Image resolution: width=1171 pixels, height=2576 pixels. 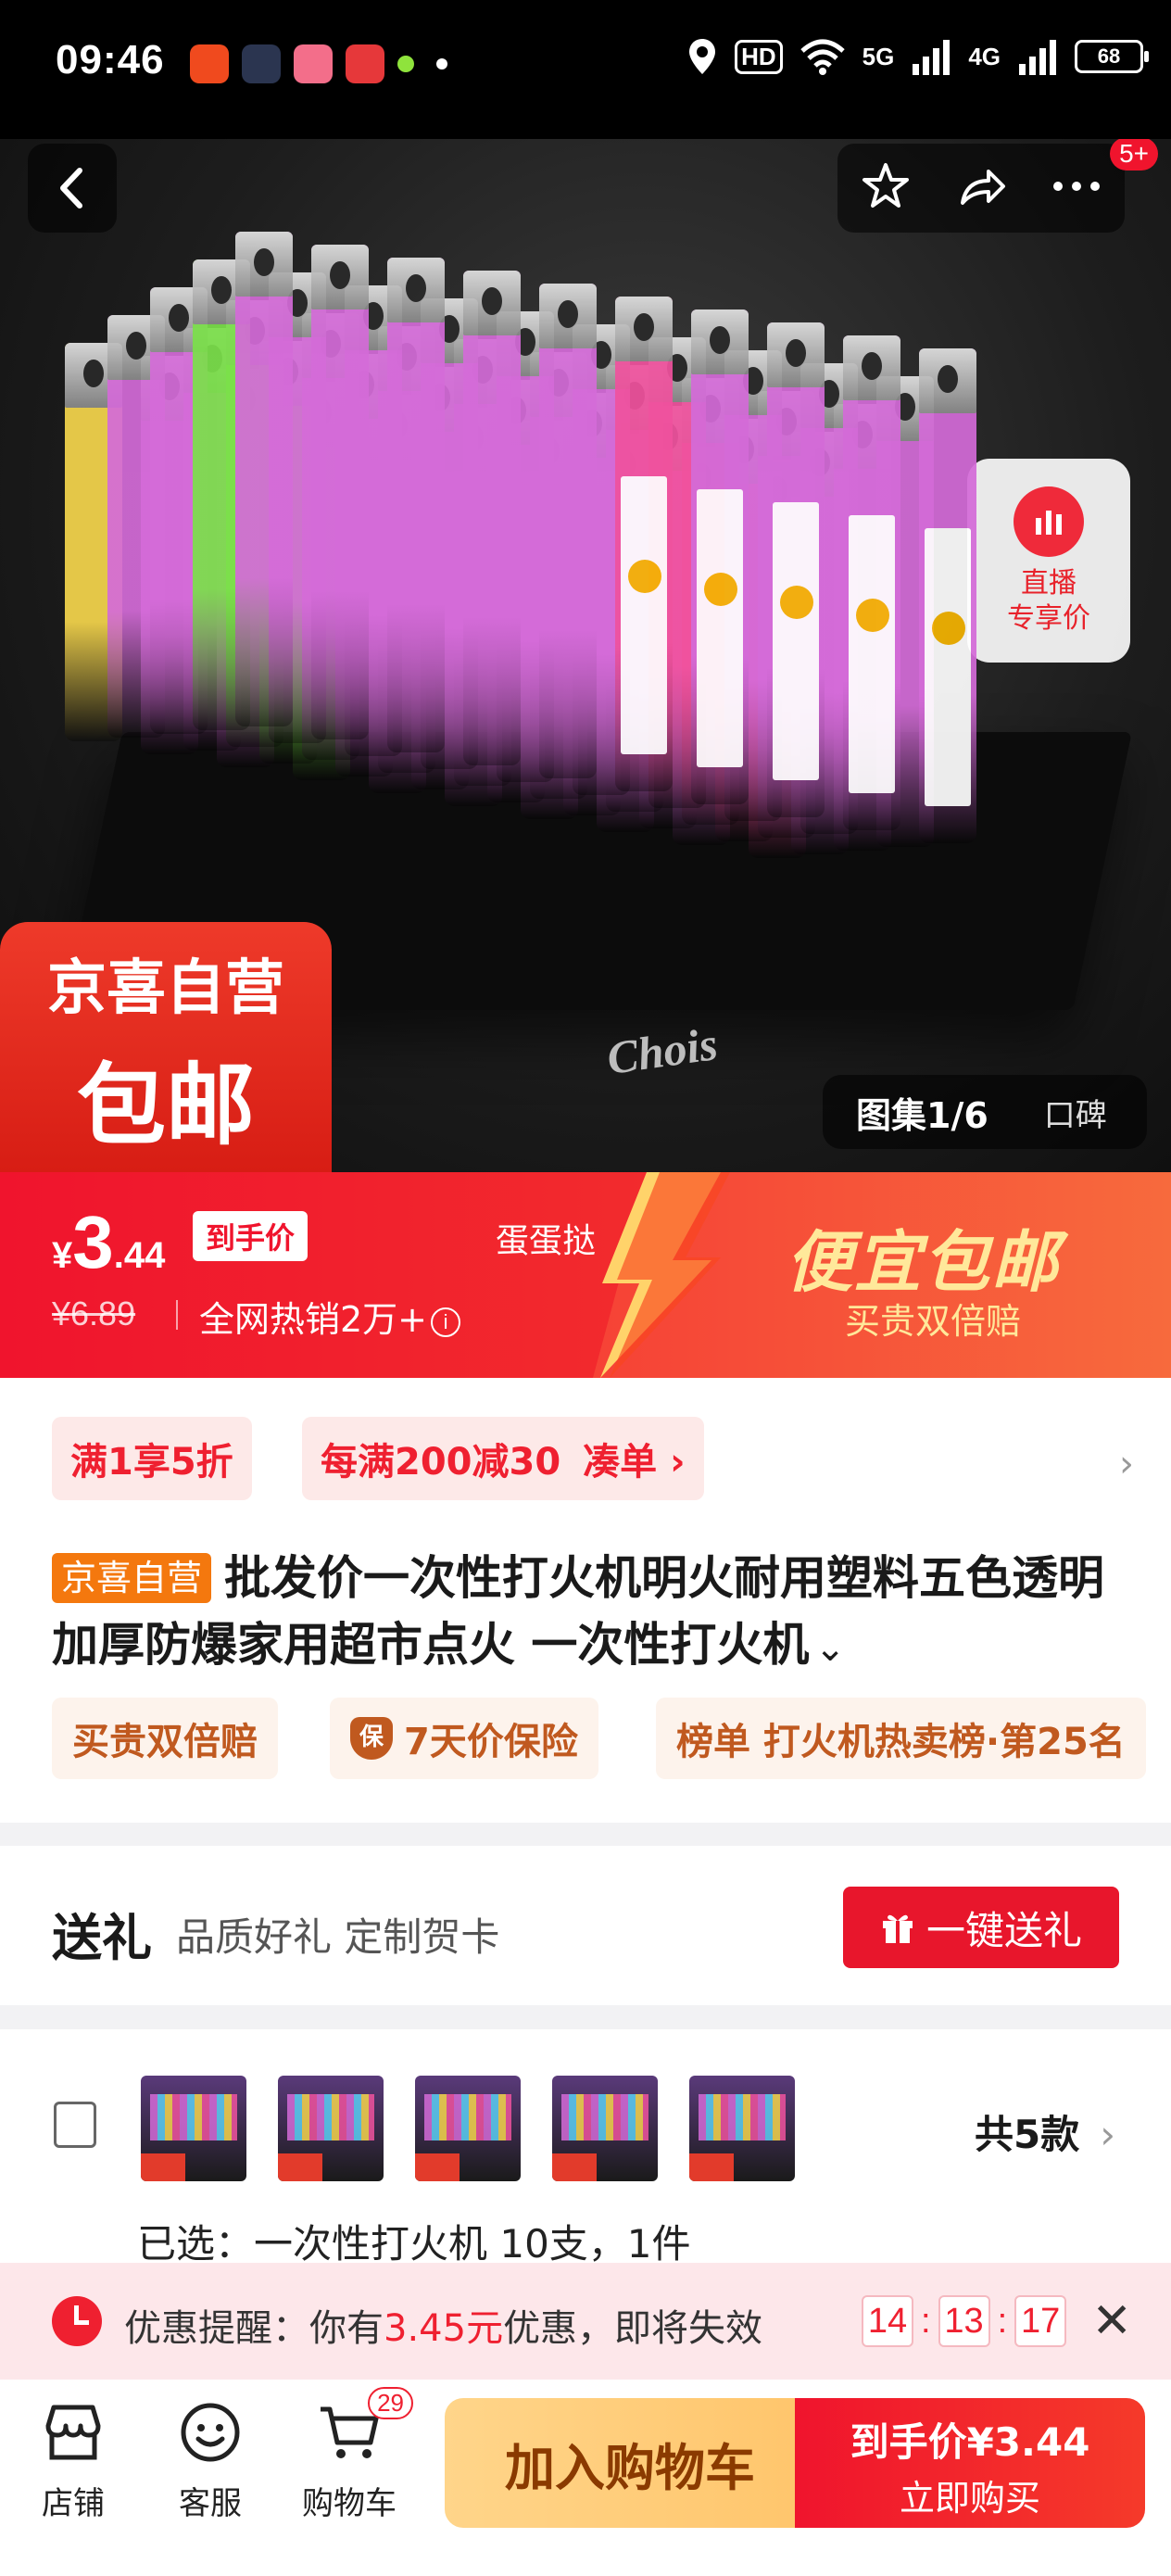 What do you see at coordinates (901, 1739) in the screenshot?
I see `feature-ranking: 榜单 打火机热卖榜·第25名` at bounding box center [901, 1739].